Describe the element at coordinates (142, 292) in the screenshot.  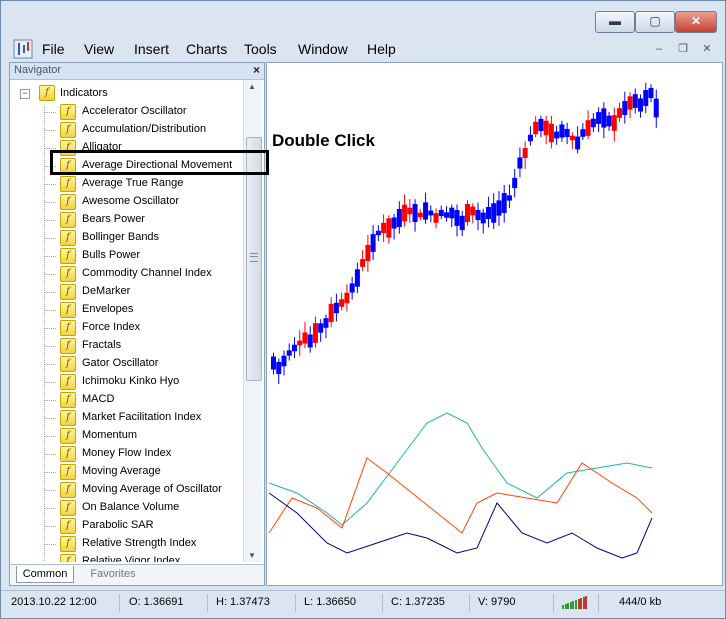
I see `indicator-item: f DeMarker` at that location.